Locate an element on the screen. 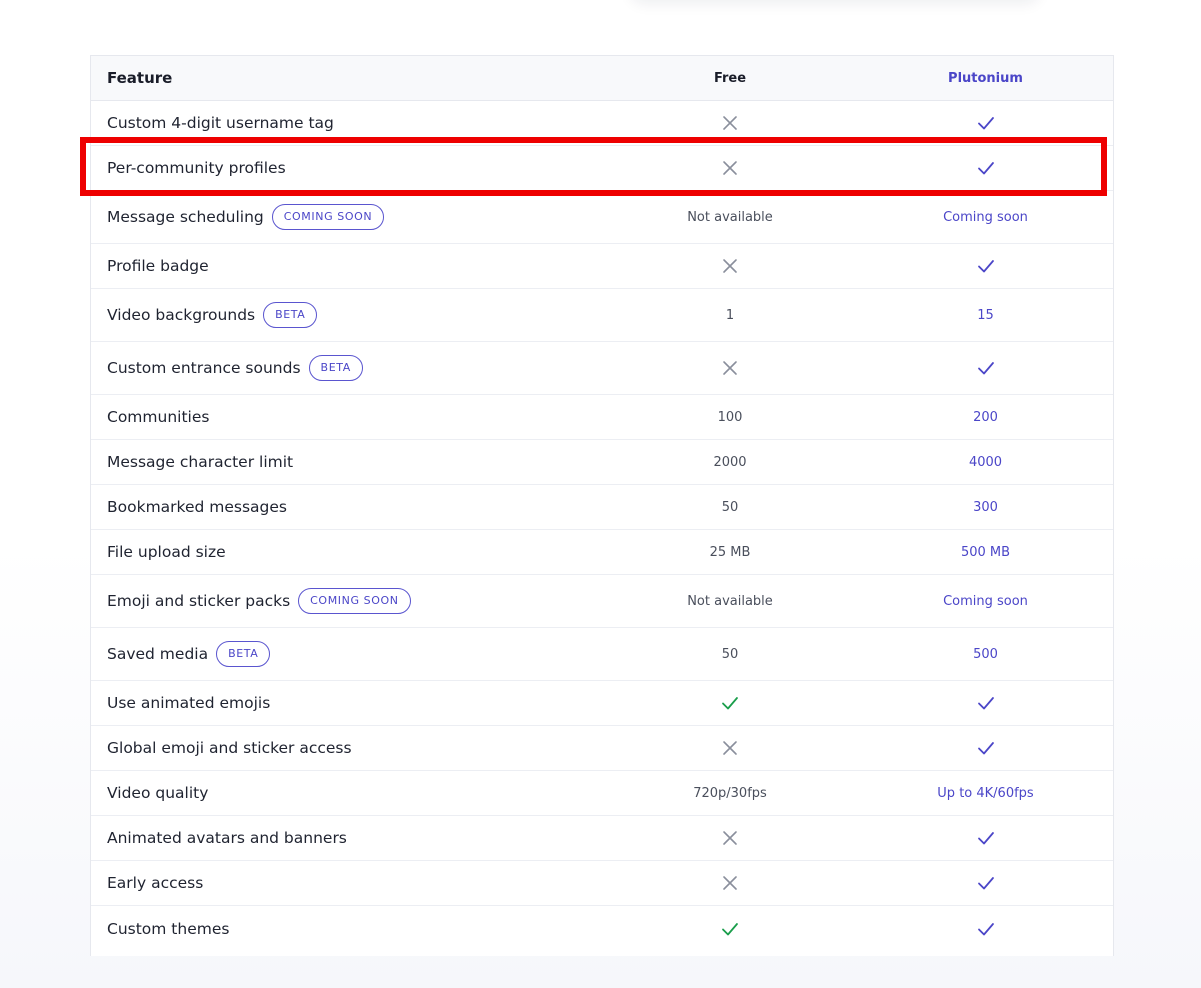 The image size is (1201, 988). free-value: 2000 is located at coordinates (730, 462).